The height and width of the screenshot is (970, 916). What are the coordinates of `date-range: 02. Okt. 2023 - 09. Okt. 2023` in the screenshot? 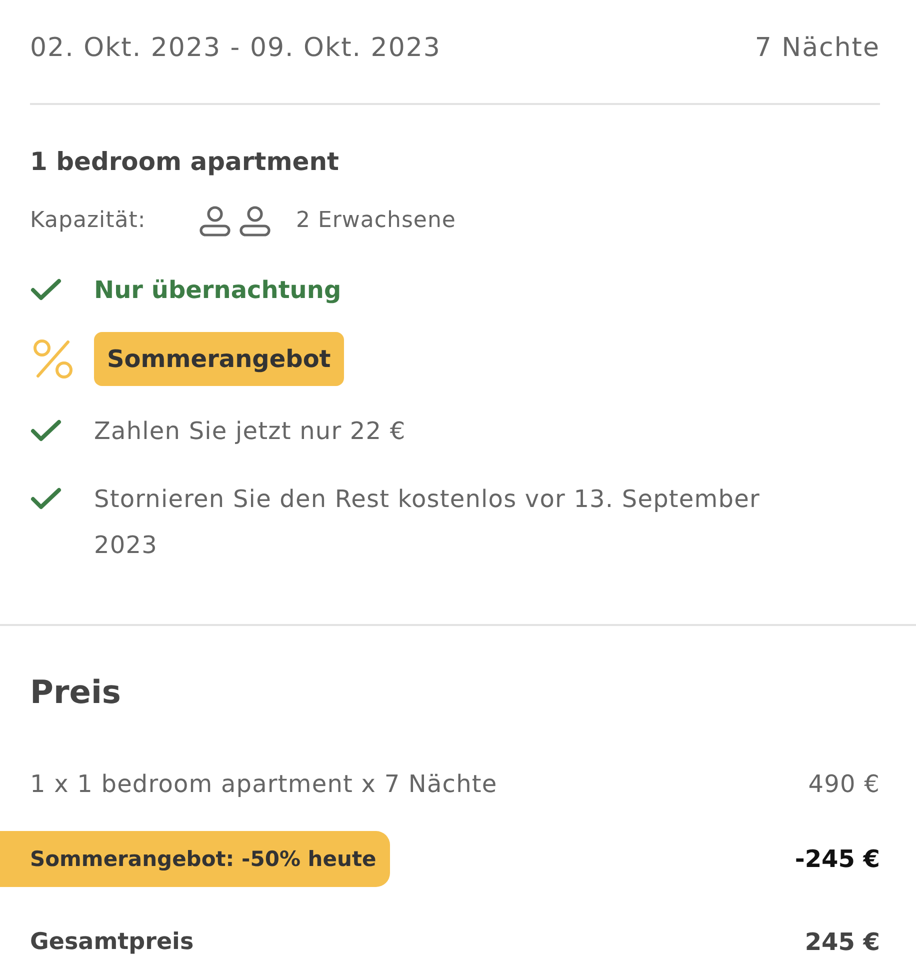 It's located at (235, 48).